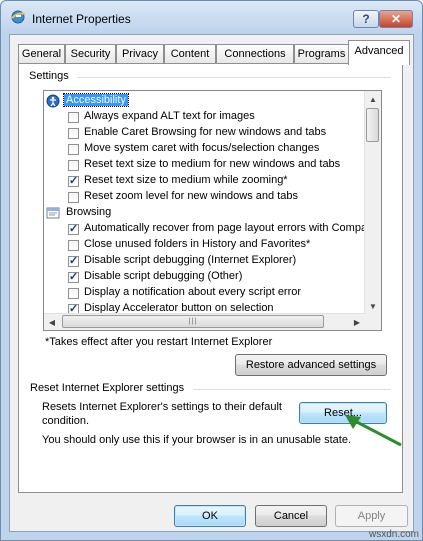  Describe the element at coordinates (66, 421) in the screenshot. I see `reset-description-line2: condition.` at that location.